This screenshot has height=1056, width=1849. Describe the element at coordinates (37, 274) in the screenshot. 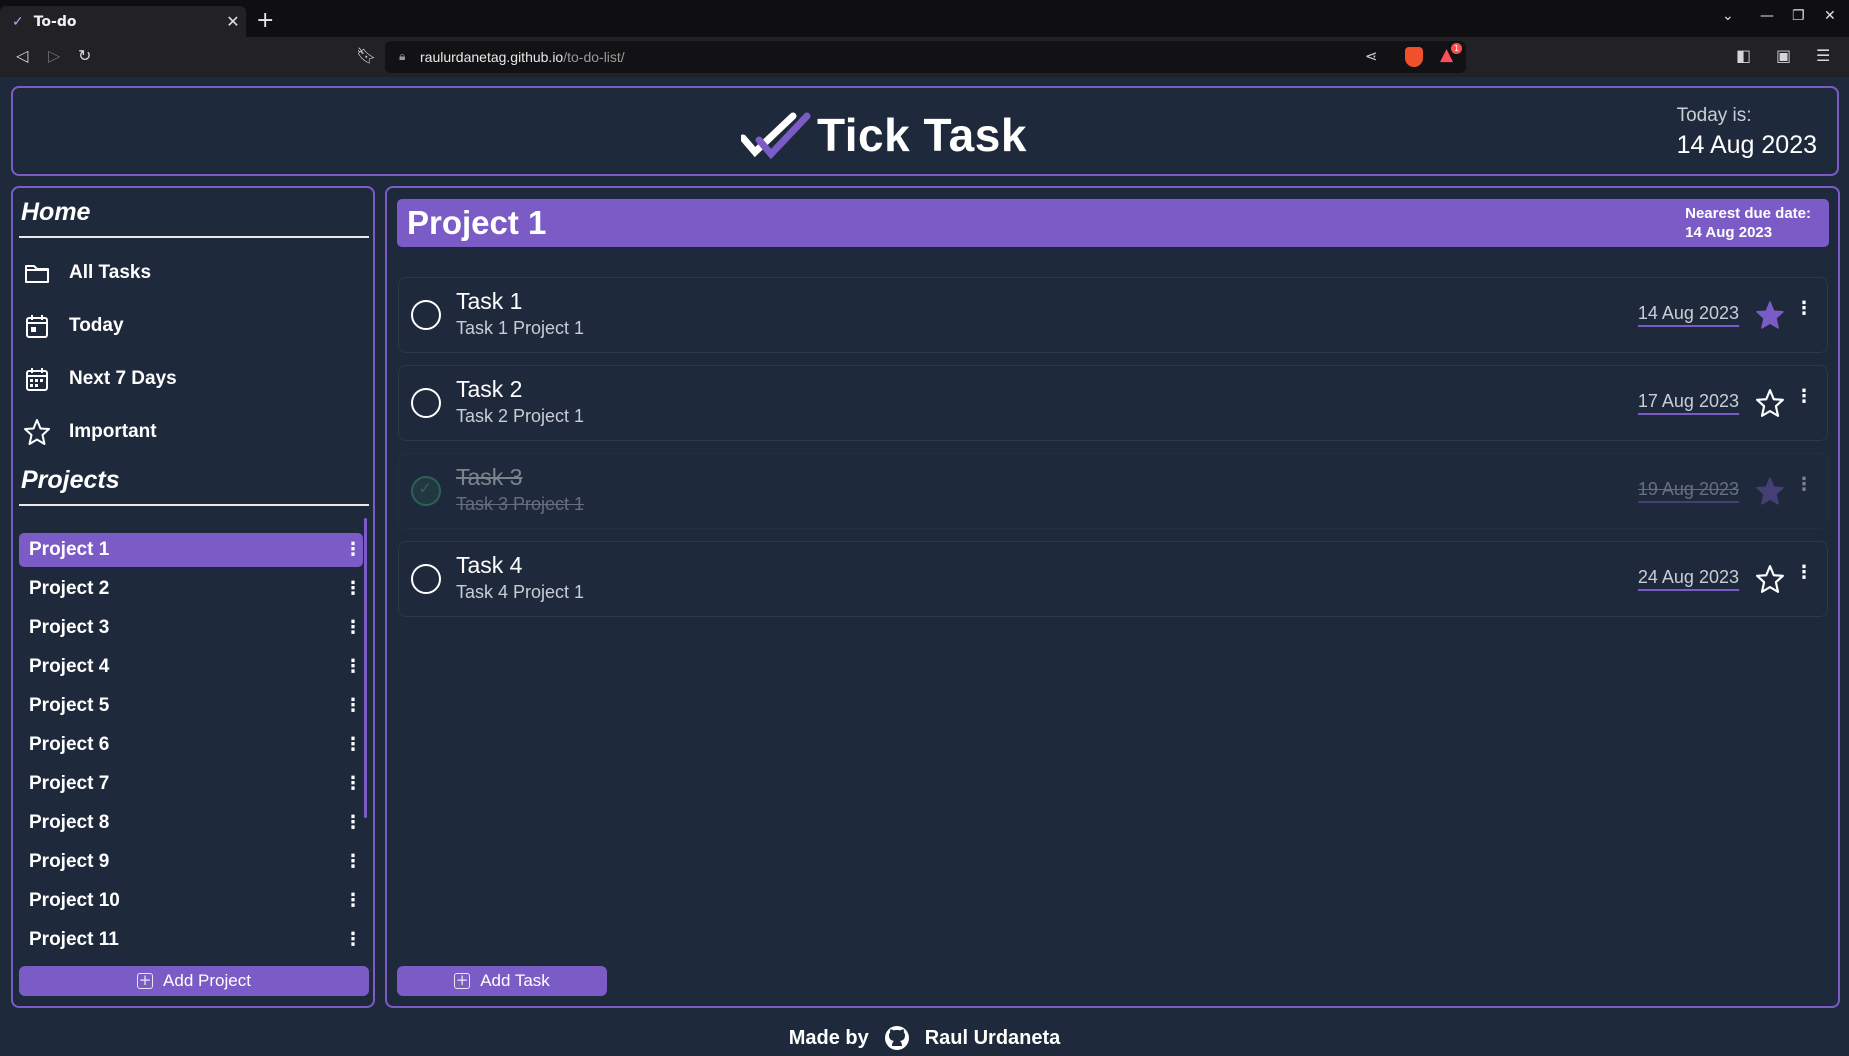

I see `folder-icon` at that location.